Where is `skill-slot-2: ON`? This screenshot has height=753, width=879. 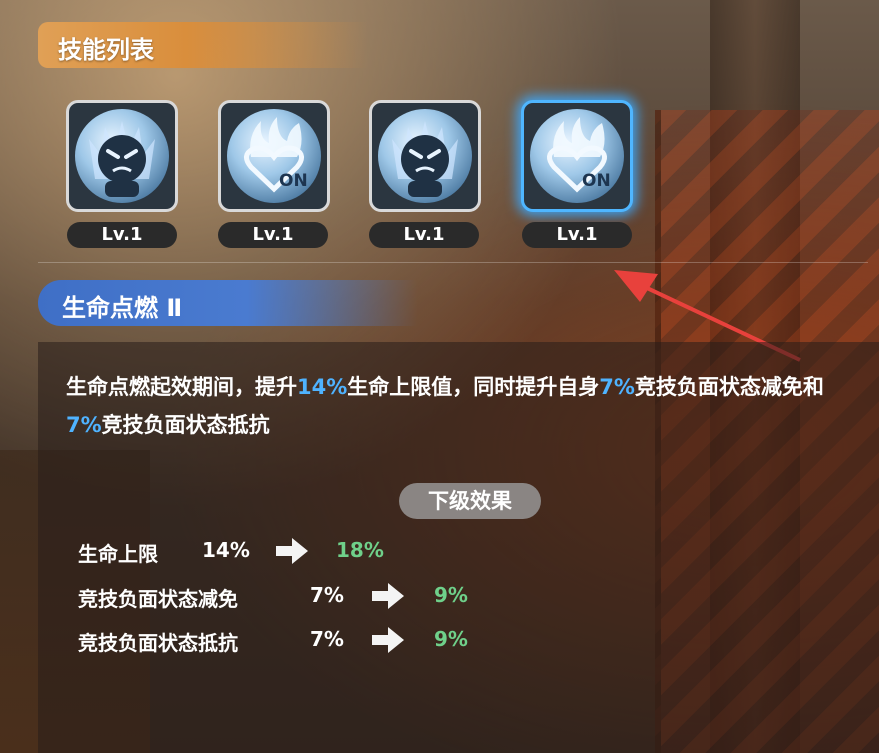
skill-slot-2: ON is located at coordinates (274, 156).